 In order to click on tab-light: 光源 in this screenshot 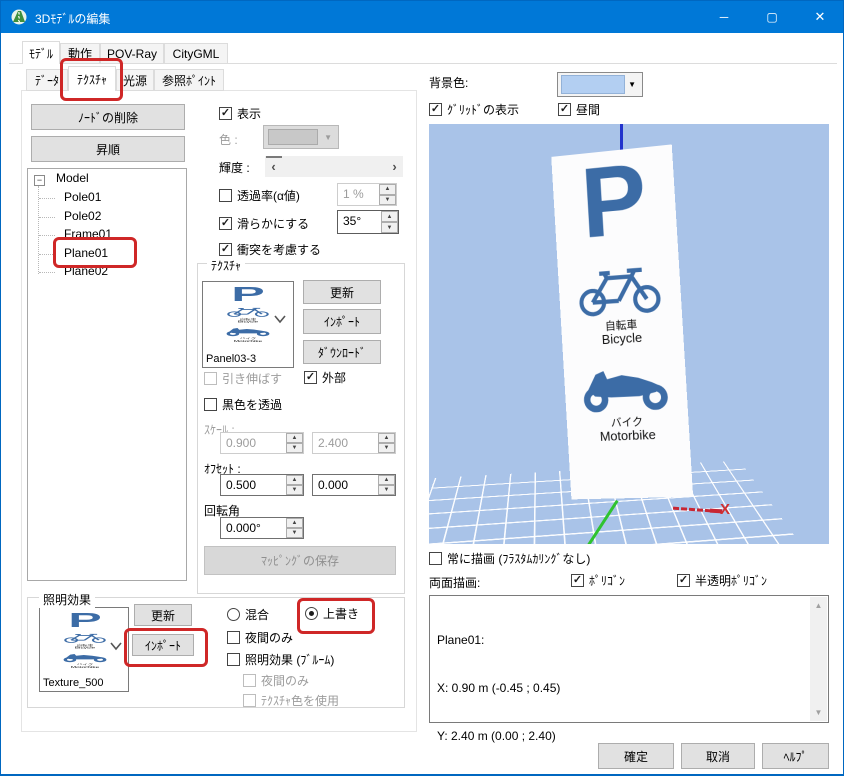, I will do `click(135, 80)`.